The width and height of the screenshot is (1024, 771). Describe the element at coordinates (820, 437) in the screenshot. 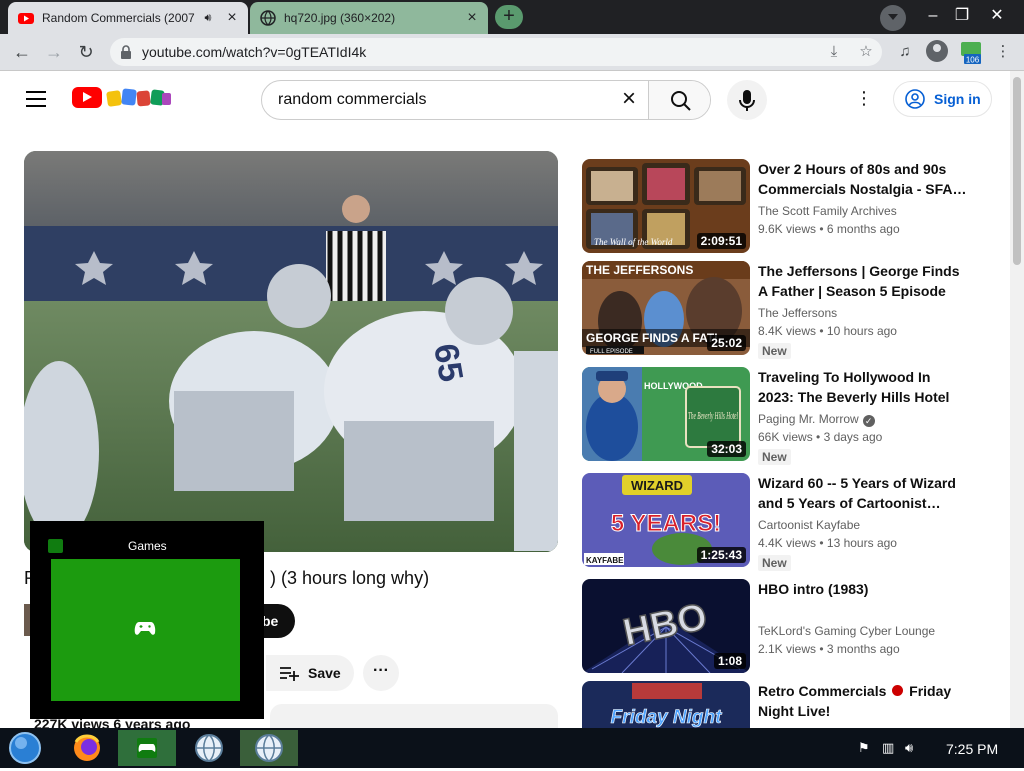

I see `video-meta: 66K views • 3 days ago` at that location.